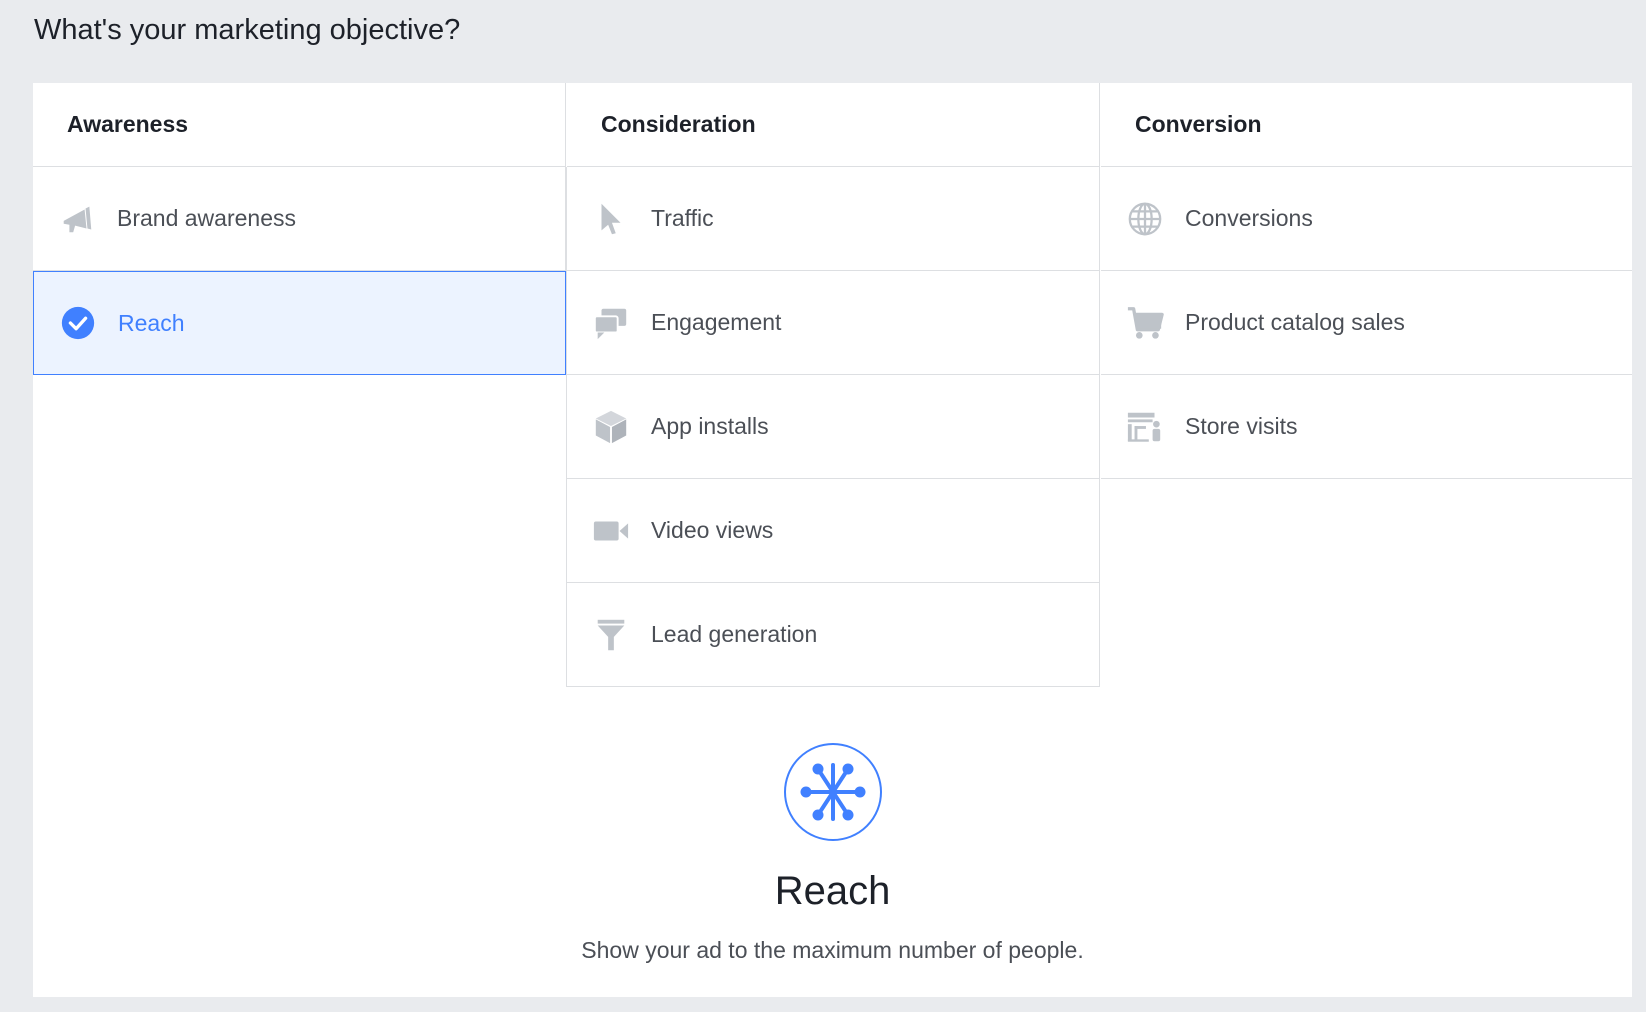  What do you see at coordinates (833, 427) in the screenshot?
I see `objective-app-installs: App installs` at bounding box center [833, 427].